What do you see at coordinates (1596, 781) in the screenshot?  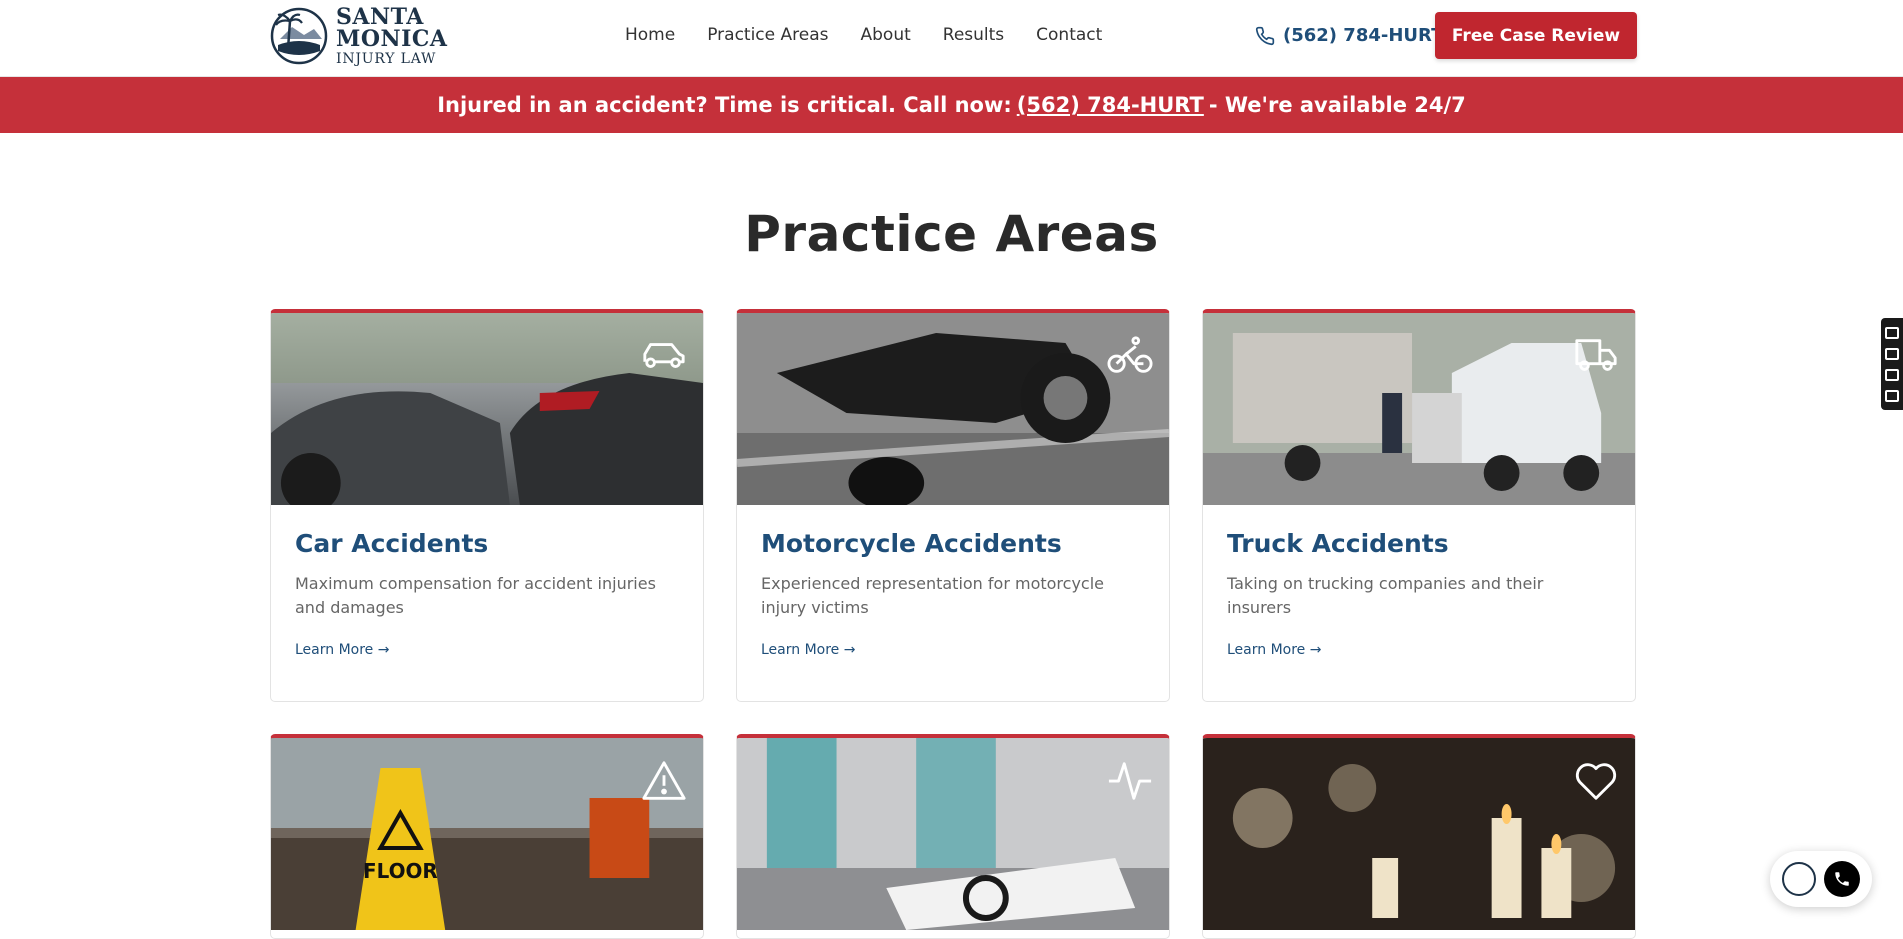 I see `heart-icon` at bounding box center [1596, 781].